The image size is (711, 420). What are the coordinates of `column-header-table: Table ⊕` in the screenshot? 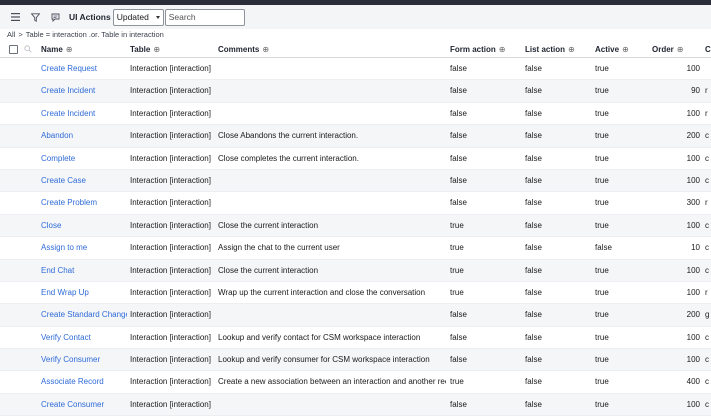 It's located at (173, 49).